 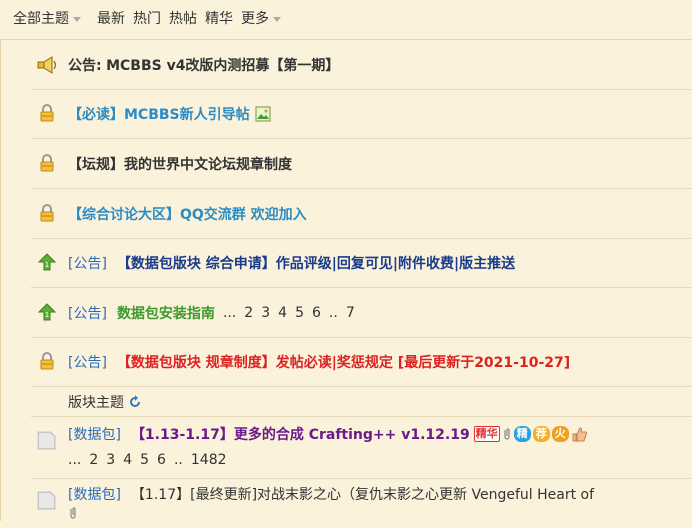 I want to click on announcement-row: 公告: MCBBS v4改版内测招募【第一期】, so click(x=361, y=65).